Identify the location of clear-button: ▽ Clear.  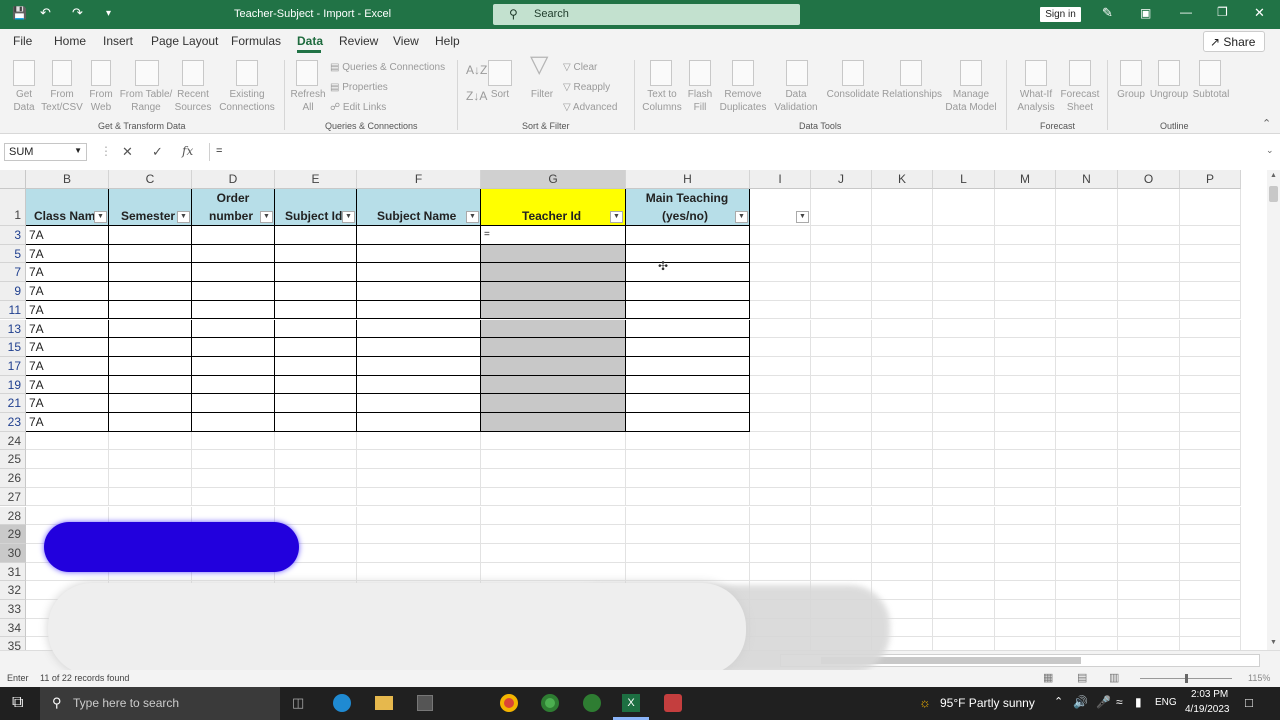
(580, 67).